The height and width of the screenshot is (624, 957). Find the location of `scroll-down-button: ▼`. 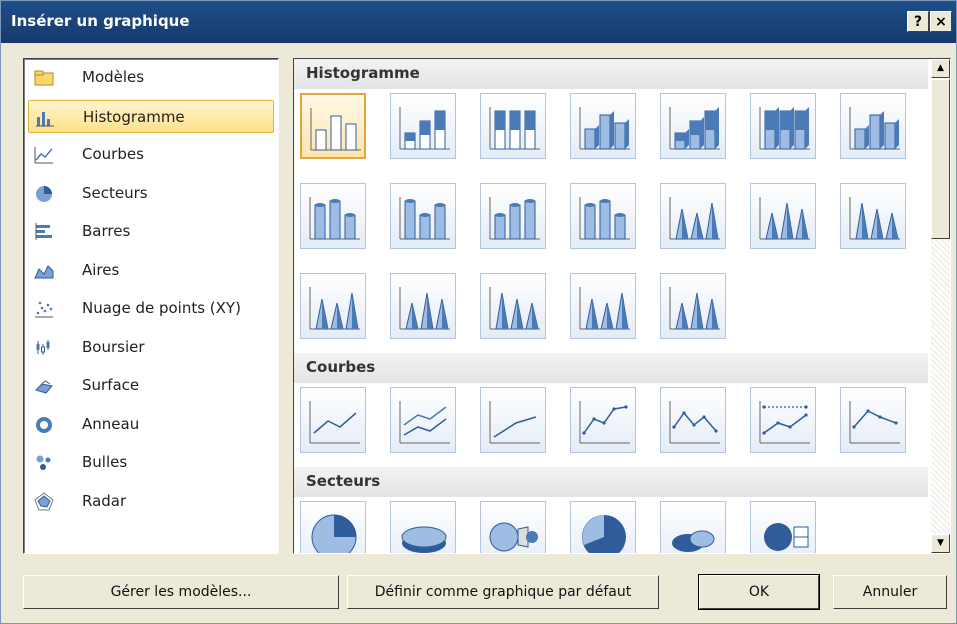

scroll-down-button: ▼ is located at coordinates (940, 543).